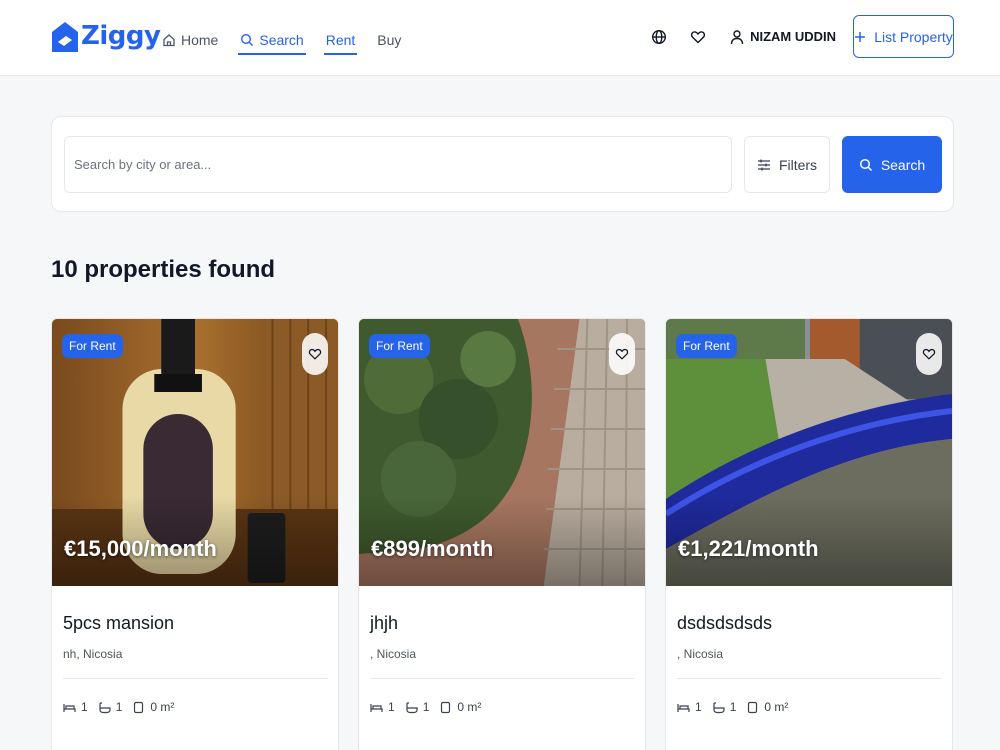 The height and width of the screenshot is (750, 1000). I want to click on language-button, so click(659, 37).